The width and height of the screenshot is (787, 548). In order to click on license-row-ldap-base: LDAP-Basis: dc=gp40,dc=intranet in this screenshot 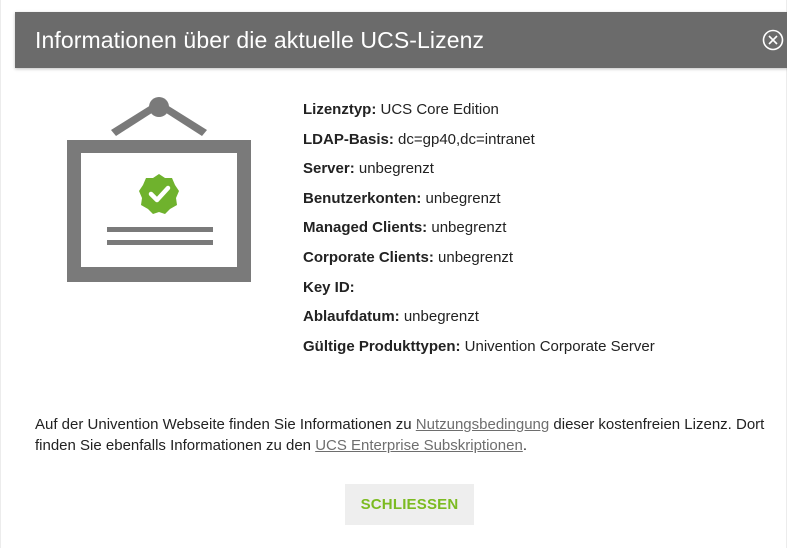, I will do `click(479, 140)`.